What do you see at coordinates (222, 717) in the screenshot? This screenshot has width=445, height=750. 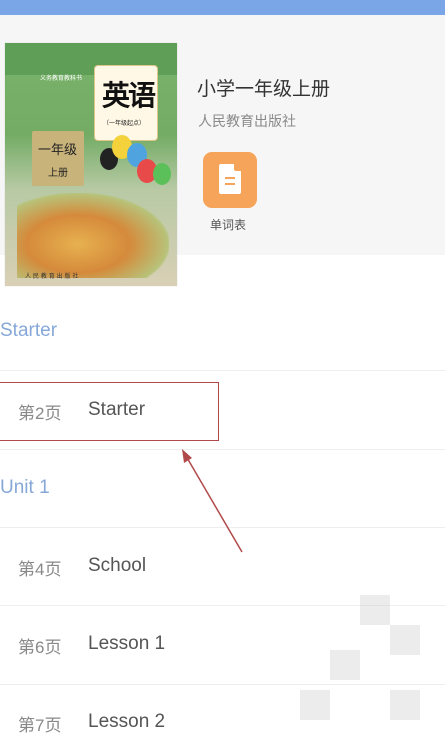 I see `lesson-row: 第7页 Lesson 2` at bounding box center [222, 717].